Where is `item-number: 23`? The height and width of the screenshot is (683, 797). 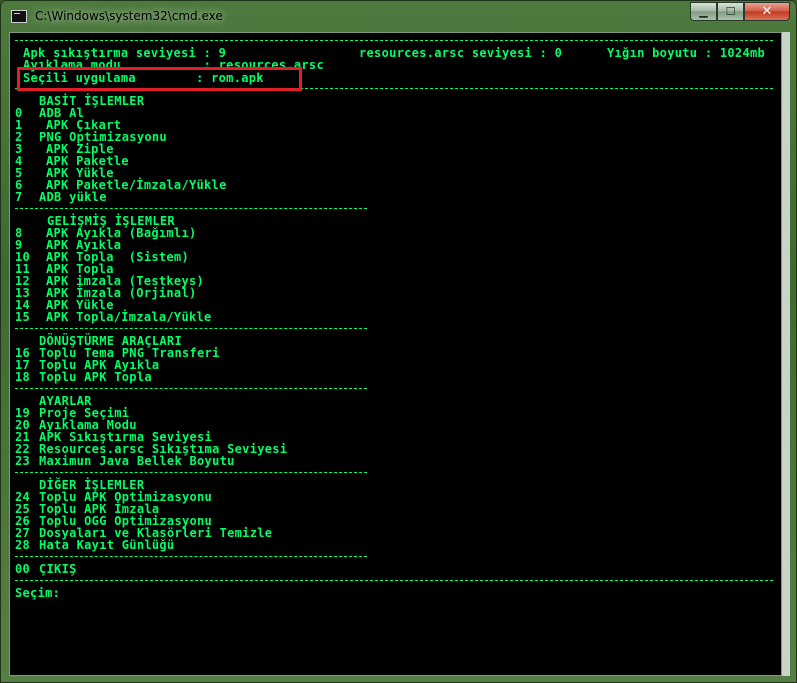 item-number: 23 is located at coordinates (23, 461).